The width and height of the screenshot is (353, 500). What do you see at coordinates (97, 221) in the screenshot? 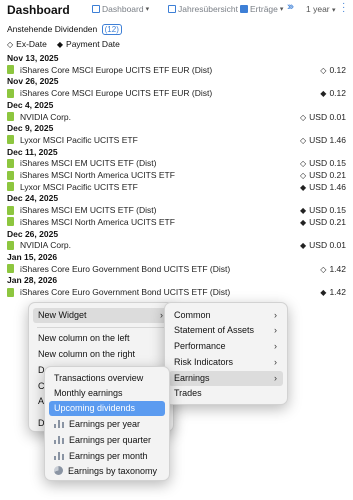
I see `security-name: iShares MSCI North America UCITS ETF` at bounding box center [97, 221].